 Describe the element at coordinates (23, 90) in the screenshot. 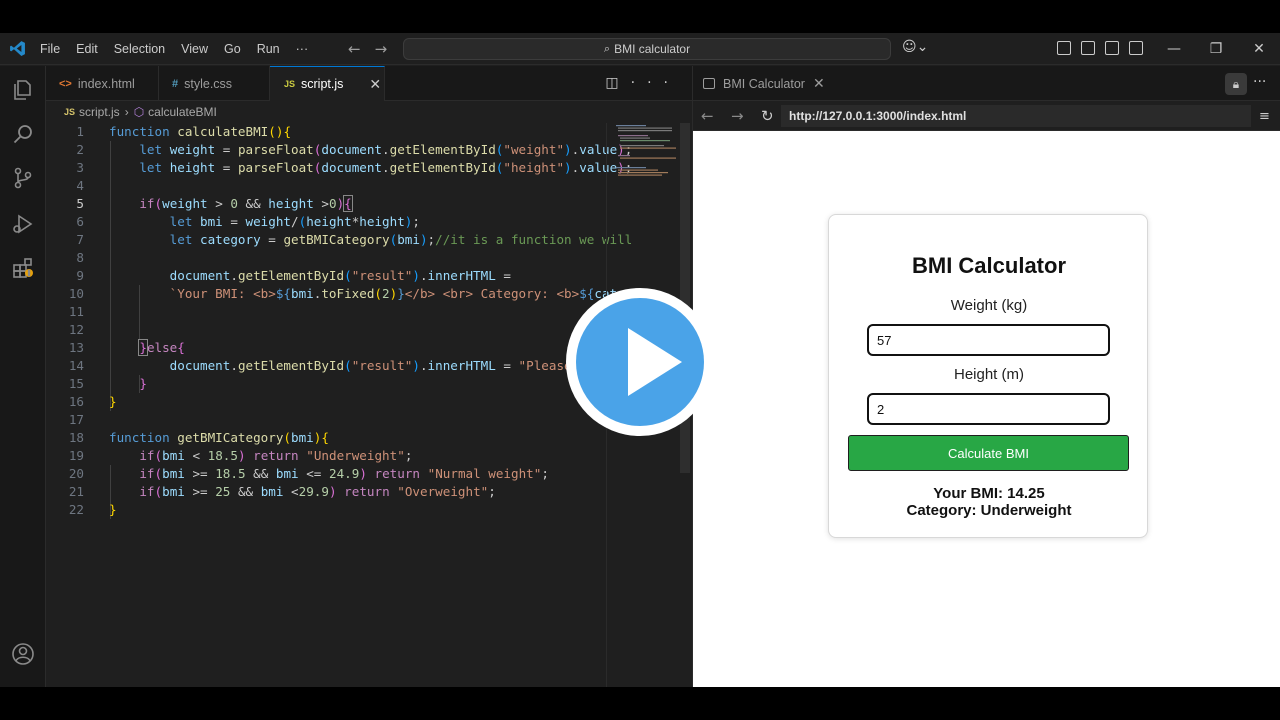

I see `explorer-icon` at that location.